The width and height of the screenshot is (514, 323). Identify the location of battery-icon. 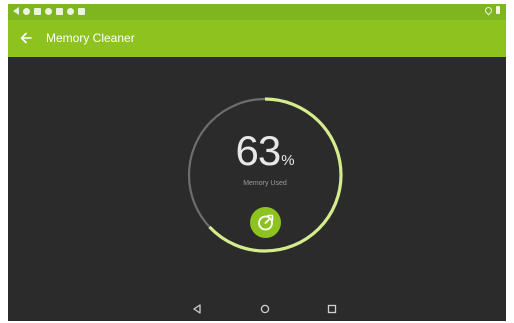
(498, 10).